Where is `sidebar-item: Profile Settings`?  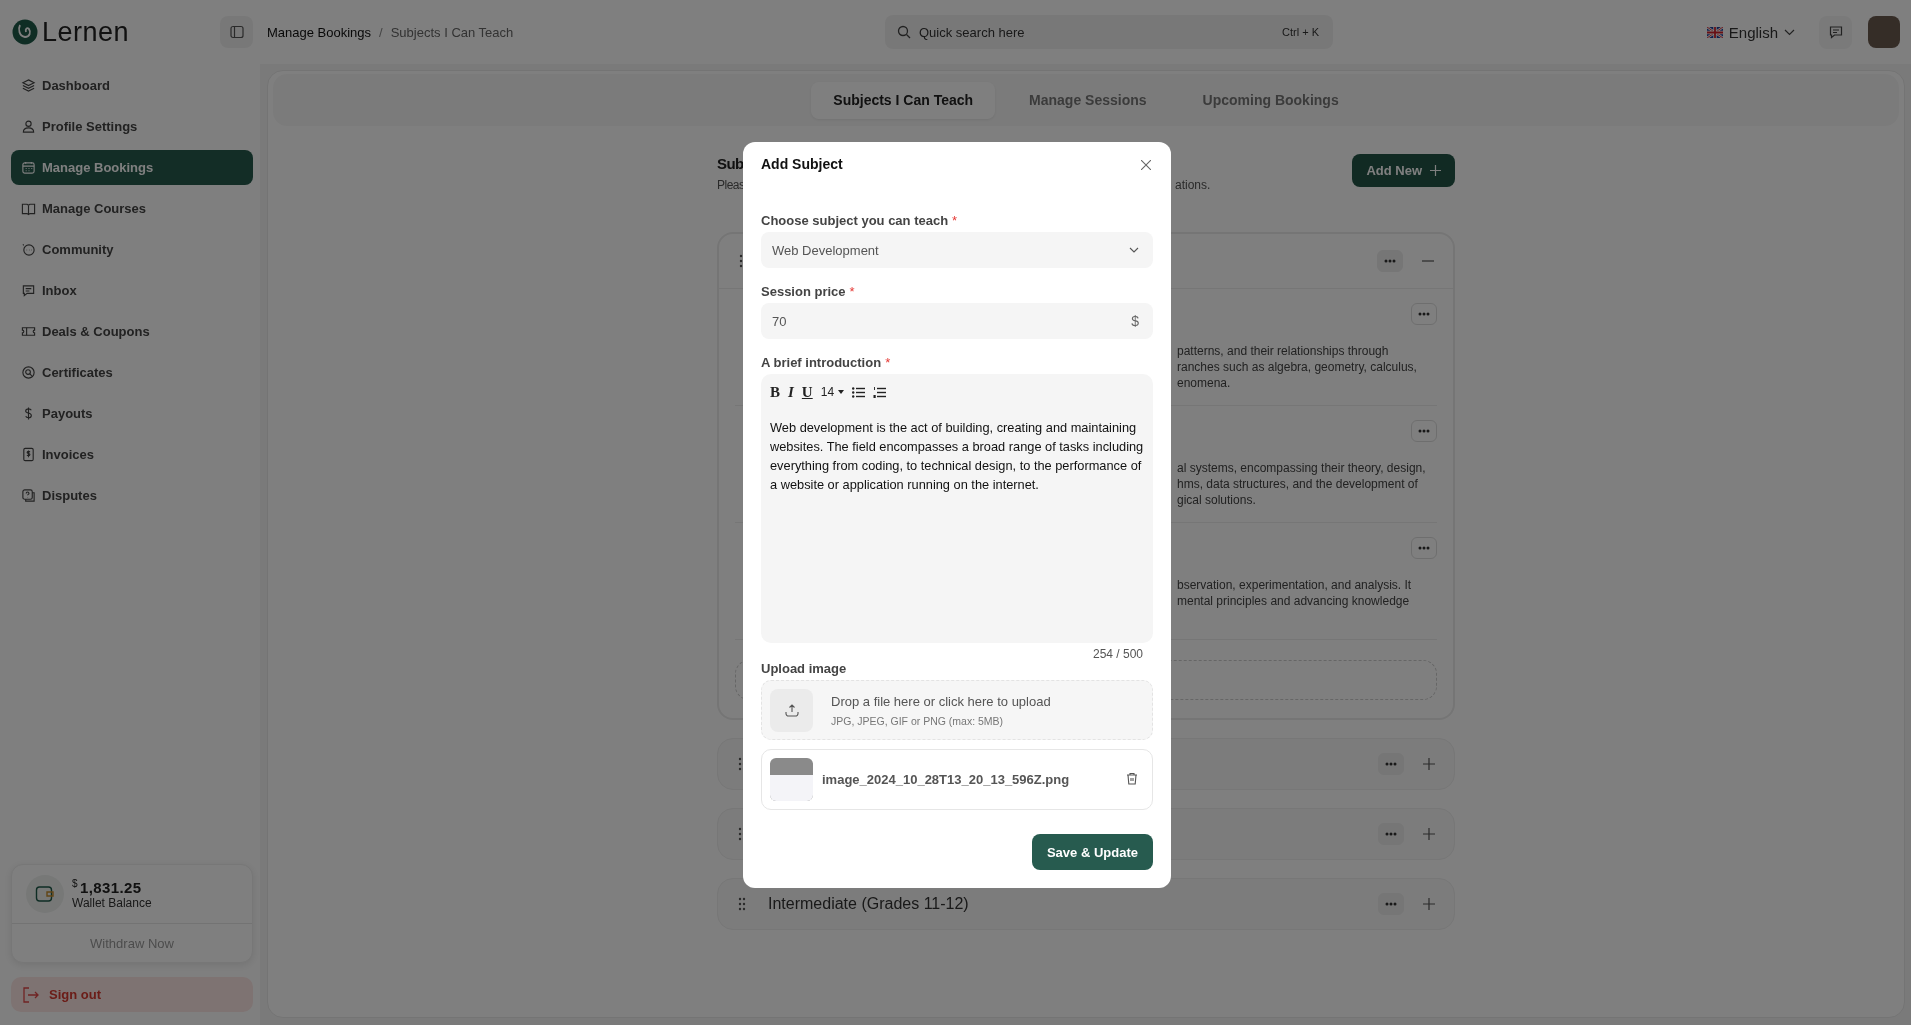 sidebar-item: Profile Settings is located at coordinates (132, 126).